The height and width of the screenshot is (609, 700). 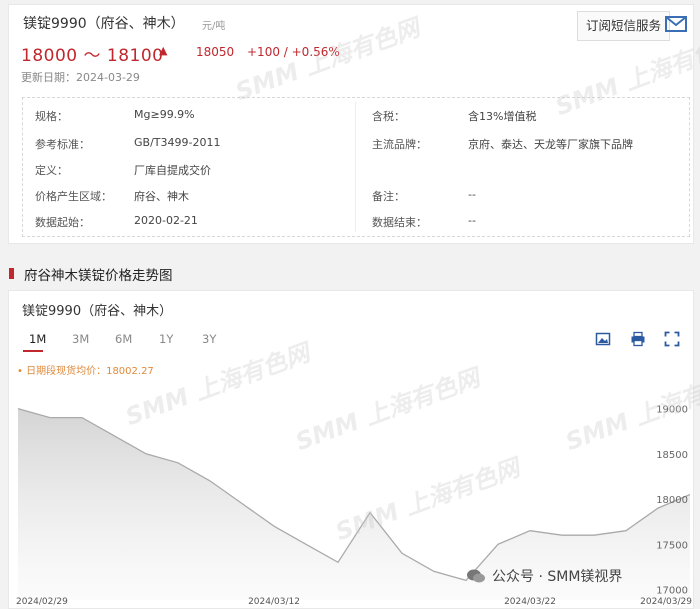 I want to click on y-tick-label: 18000, so click(x=672, y=500).